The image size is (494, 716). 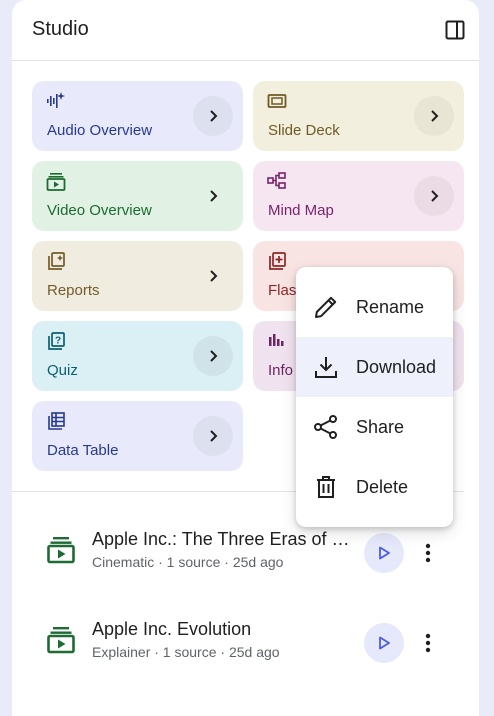 I want to click on card-label: Reports, so click(x=73, y=290).